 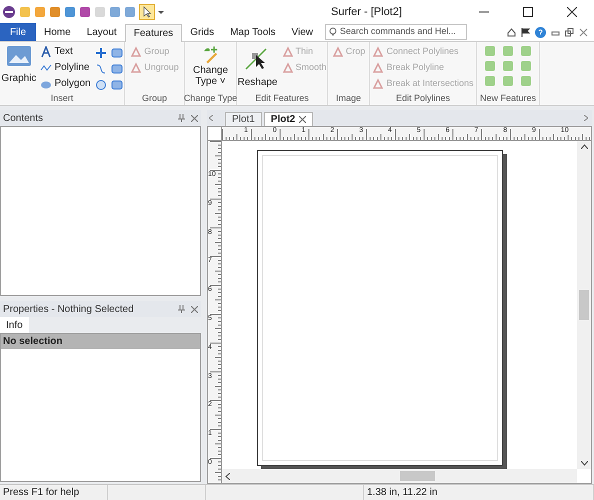 What do you see at coordinates (586, 118) in the screenshot?
I see `scroll-right-icon` at bounding box center [586, 118].